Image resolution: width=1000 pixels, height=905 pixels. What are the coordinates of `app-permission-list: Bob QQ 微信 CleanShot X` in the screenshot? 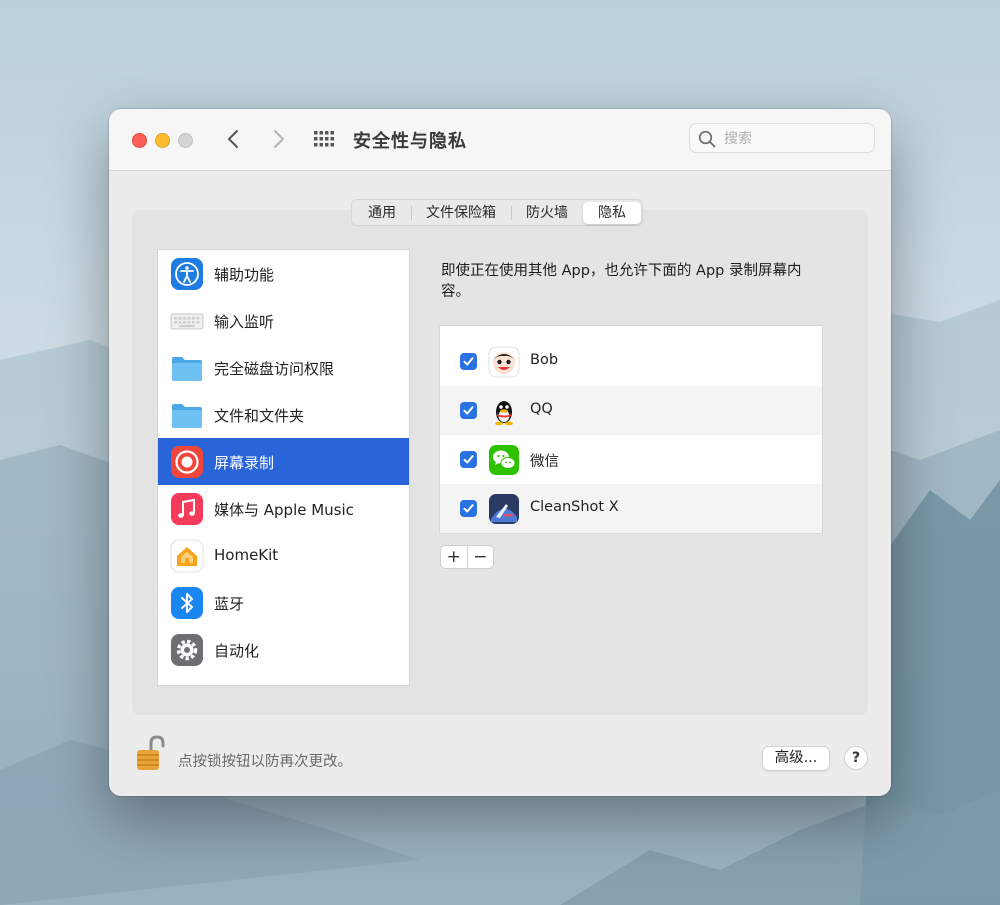 It's located at (631, 429).